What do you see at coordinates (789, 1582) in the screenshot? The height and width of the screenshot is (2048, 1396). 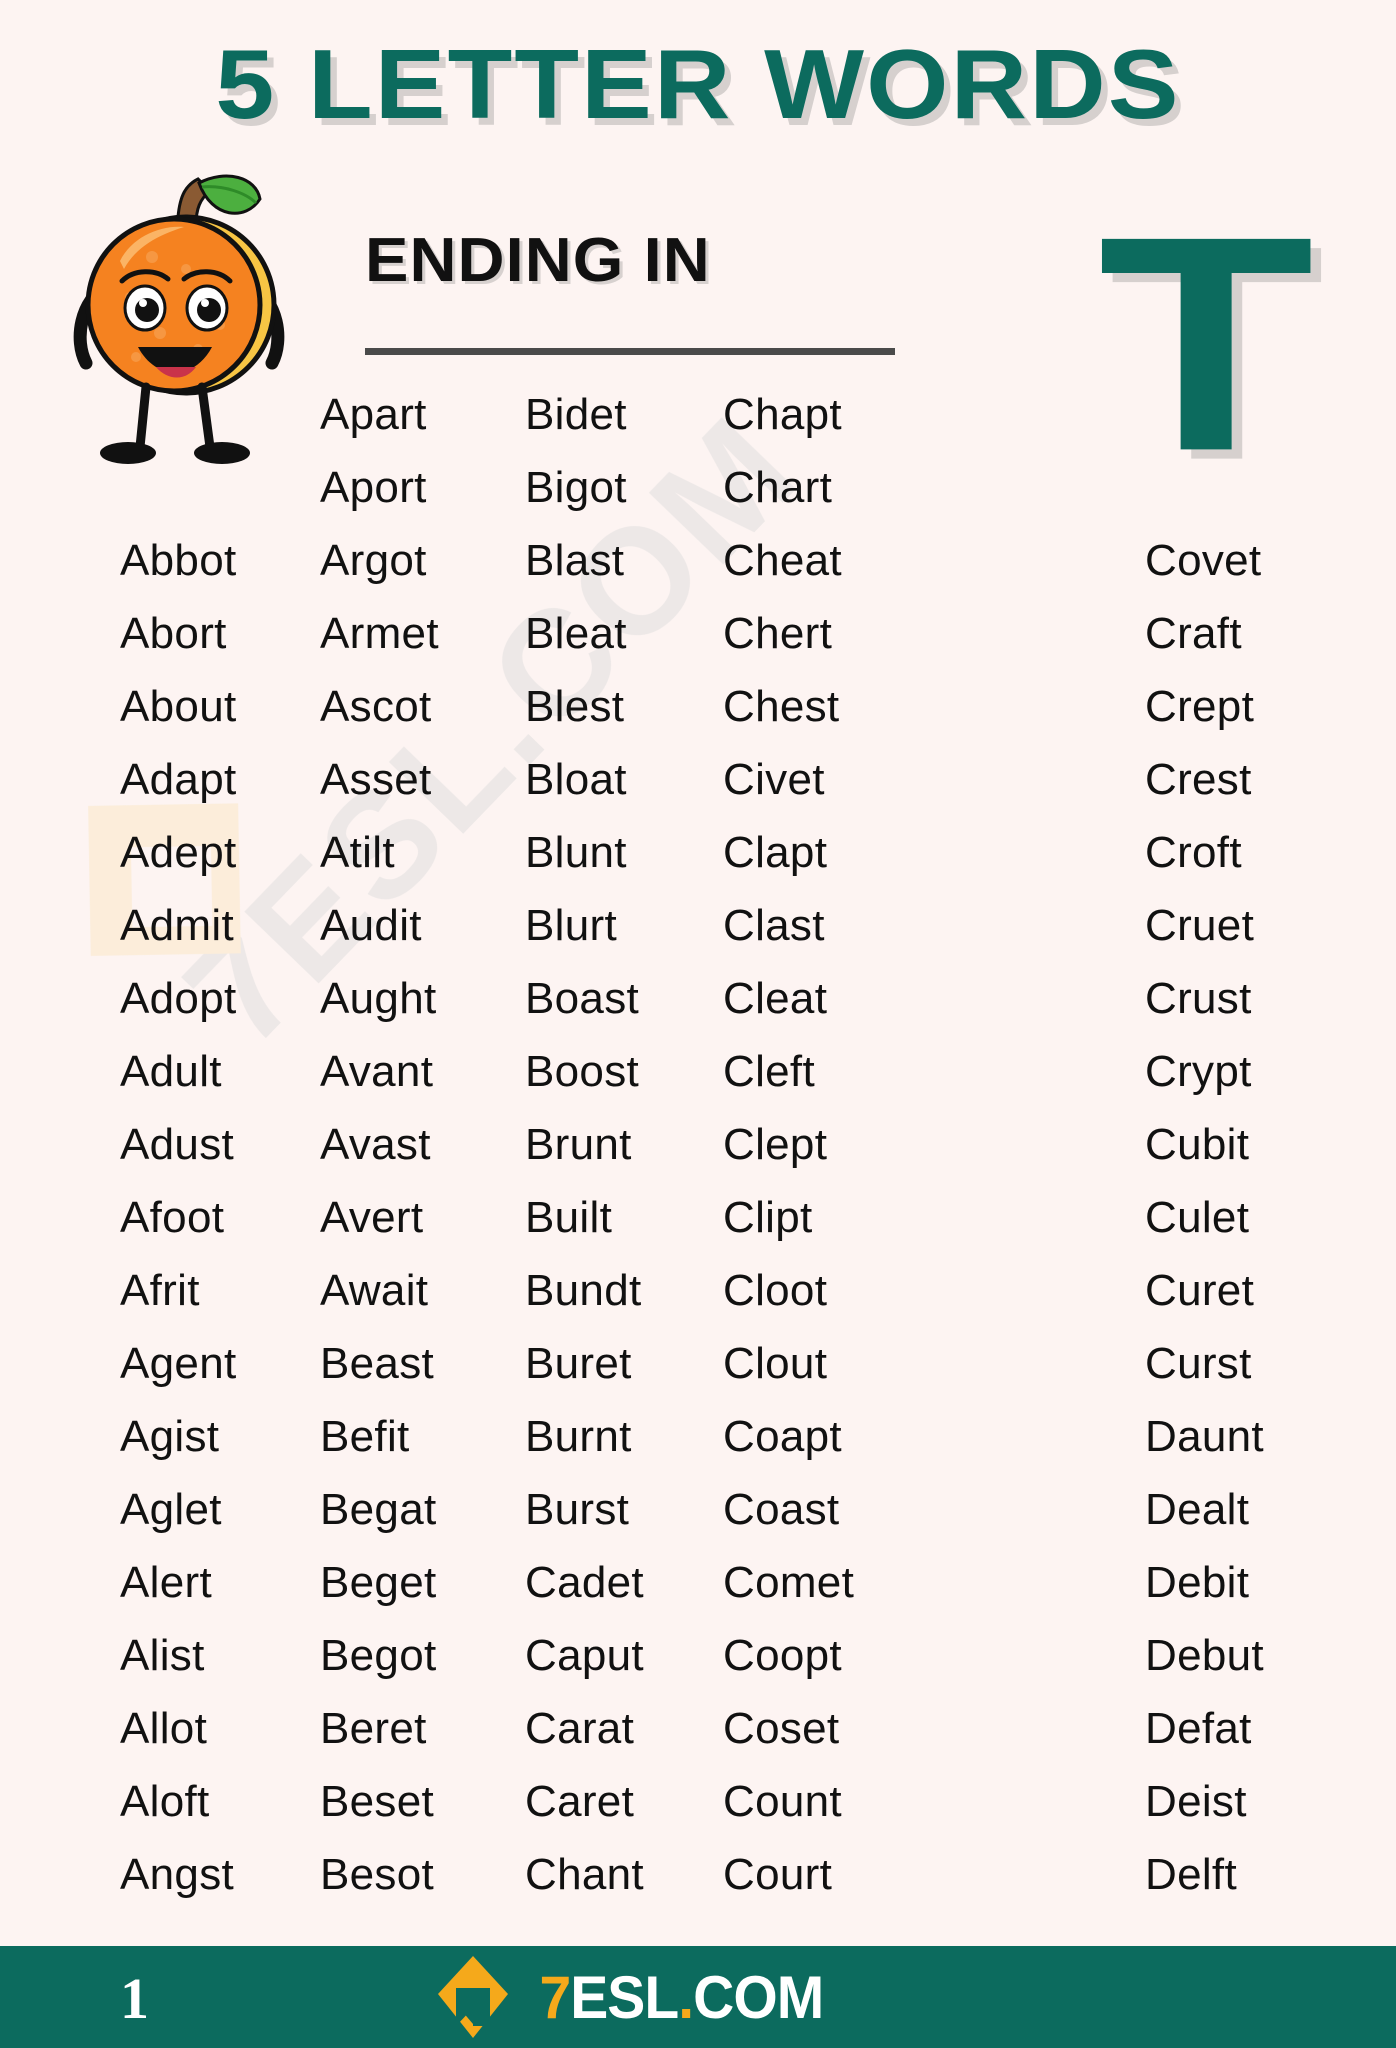 I see `word-item: Comet` at bounding box center [789, 1582].